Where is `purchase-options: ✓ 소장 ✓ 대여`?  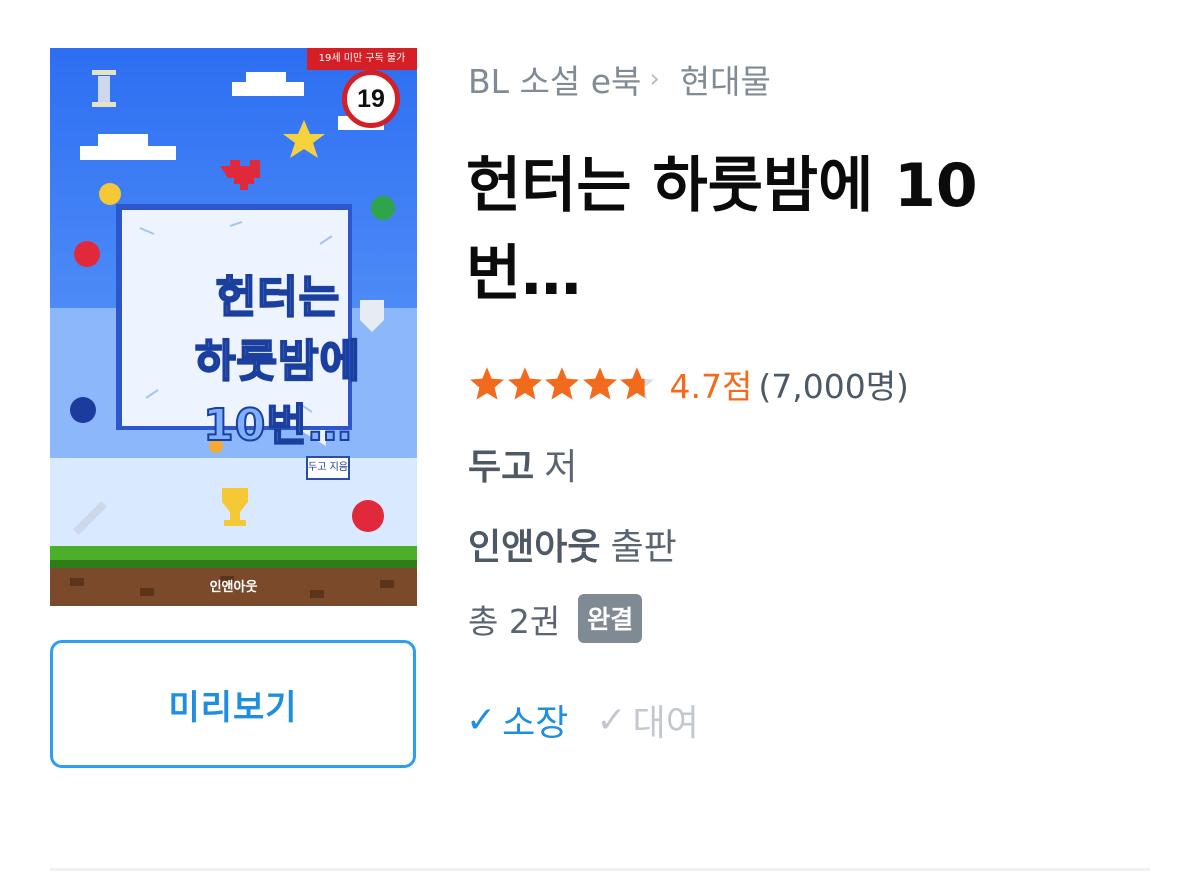
purchase-options: ✓ 소장 ✓ 대여 is located at coordinates (596, 720).